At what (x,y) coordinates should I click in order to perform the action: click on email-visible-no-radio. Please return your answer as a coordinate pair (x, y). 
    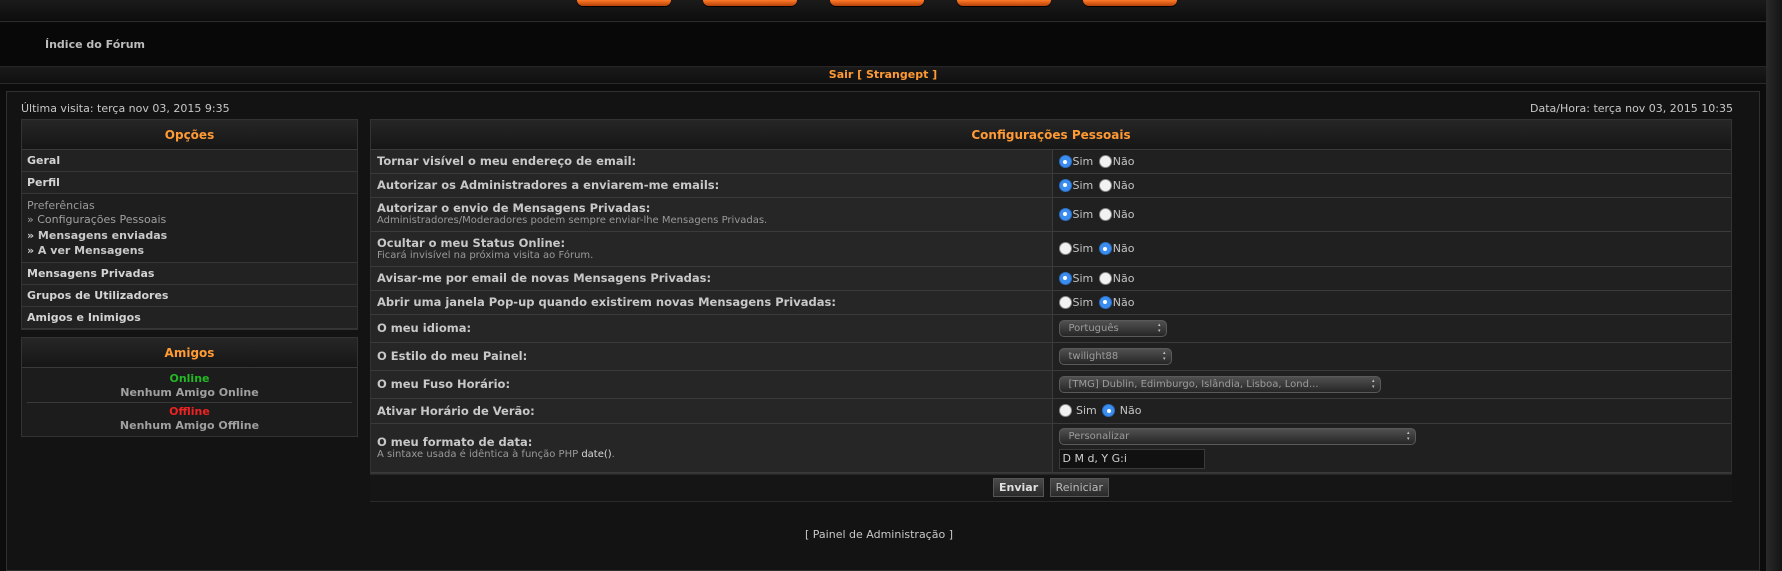
    Looking at the image, I should click on (1105, 161).